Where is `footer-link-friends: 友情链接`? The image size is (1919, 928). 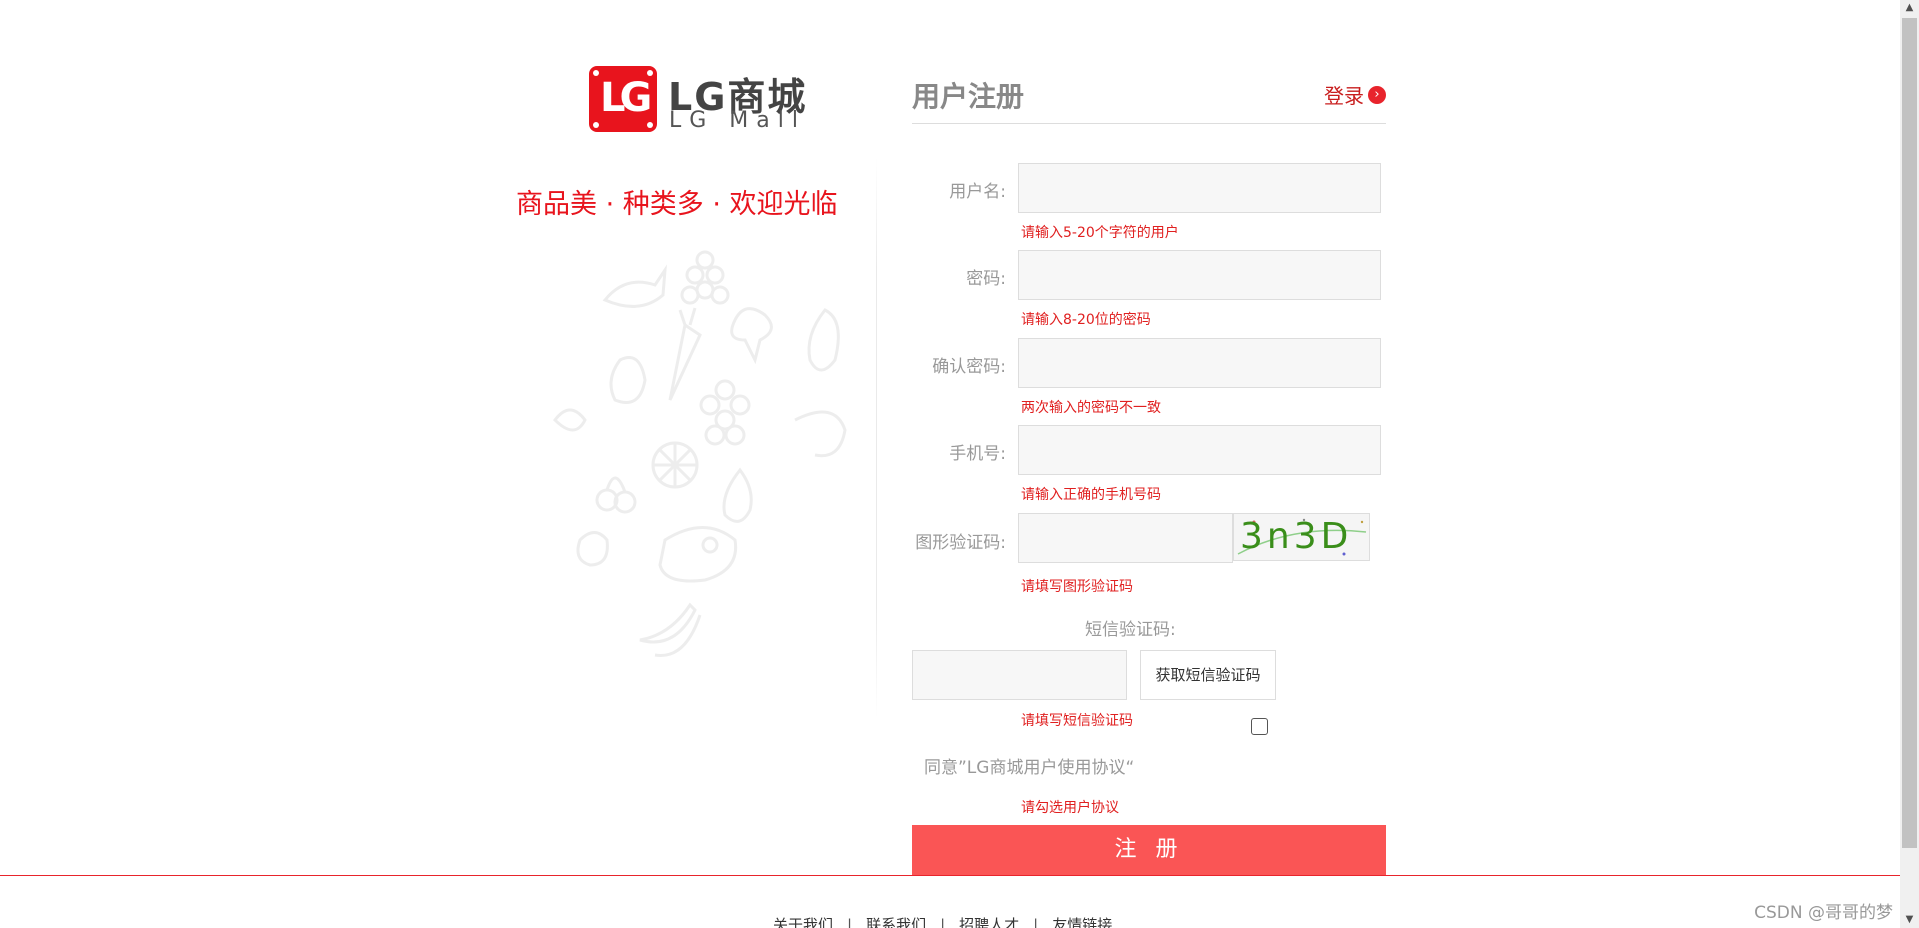
footer-link-friends: 友情链接 is located at coordinates (1082, 922).